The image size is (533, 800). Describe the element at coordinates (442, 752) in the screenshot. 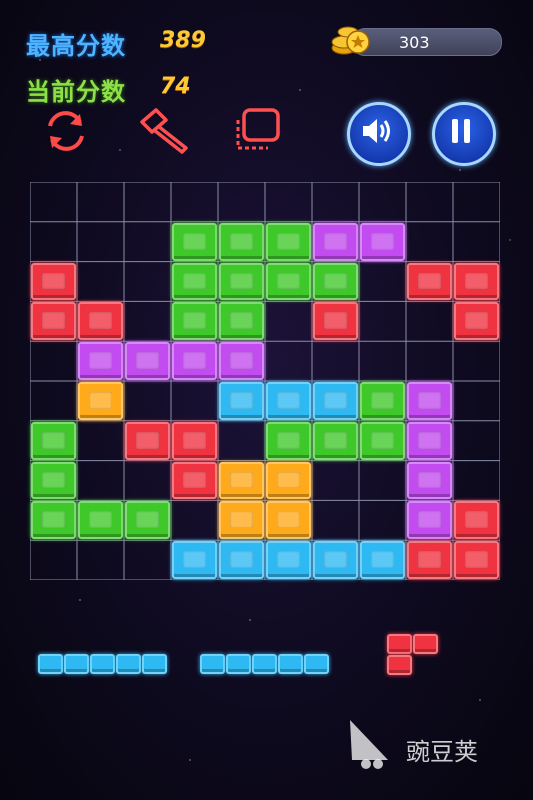

I see `watermark-text: 豌豆荚` at that location.